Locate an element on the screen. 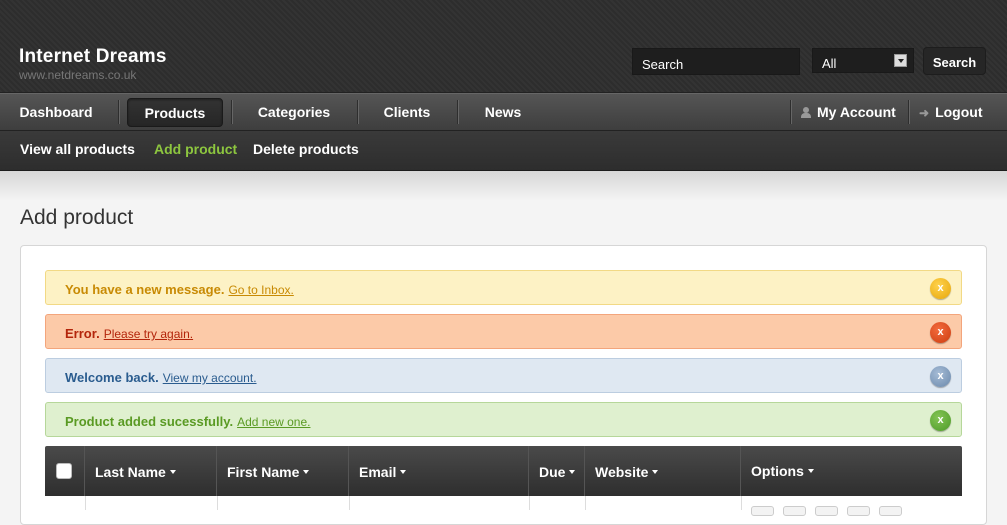 The height and width of the screenshot is (525, 1007). subnav-item-add-product: Add product is located at coordinates (195, 149).